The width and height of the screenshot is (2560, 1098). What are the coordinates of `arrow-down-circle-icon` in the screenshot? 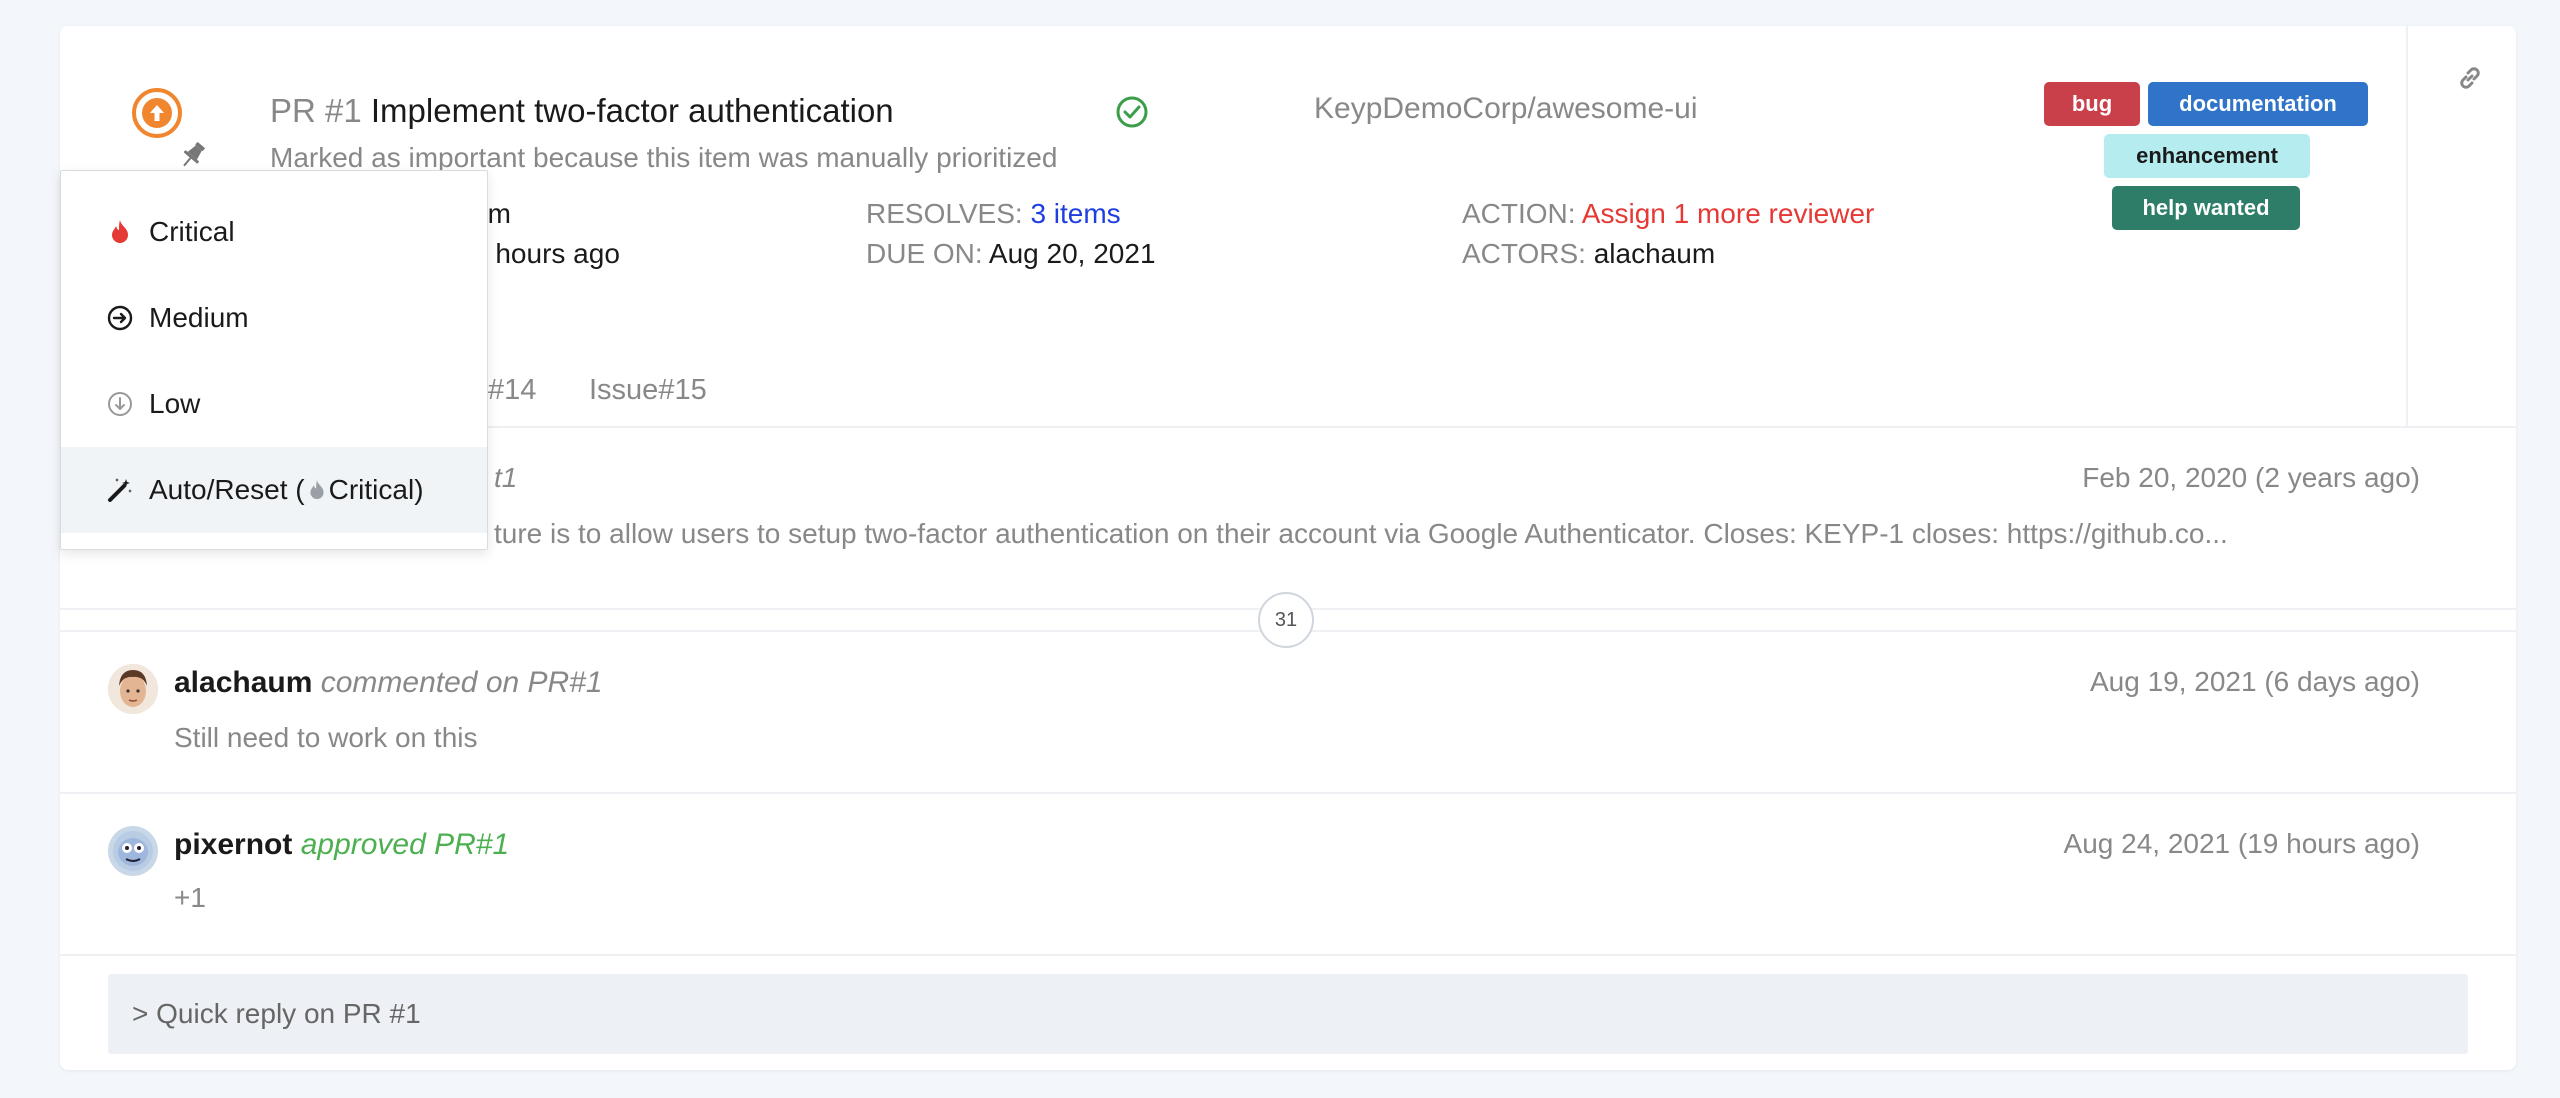 It's located at (120, 404).